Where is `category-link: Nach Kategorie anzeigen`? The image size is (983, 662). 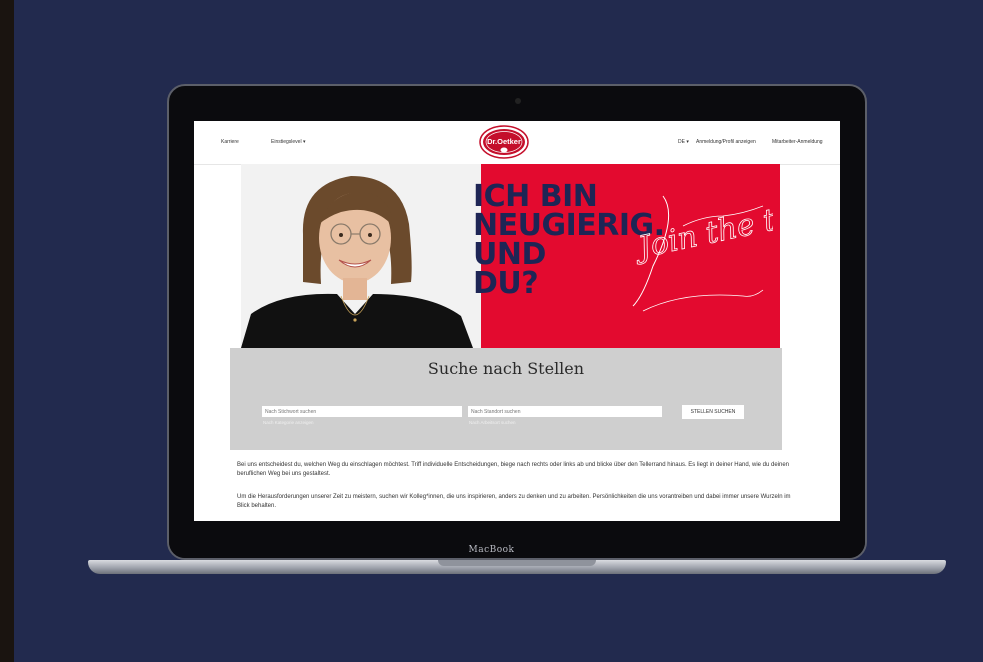
category-link: Nach Kategorie anzeigen is located at coordinates (288, 422).